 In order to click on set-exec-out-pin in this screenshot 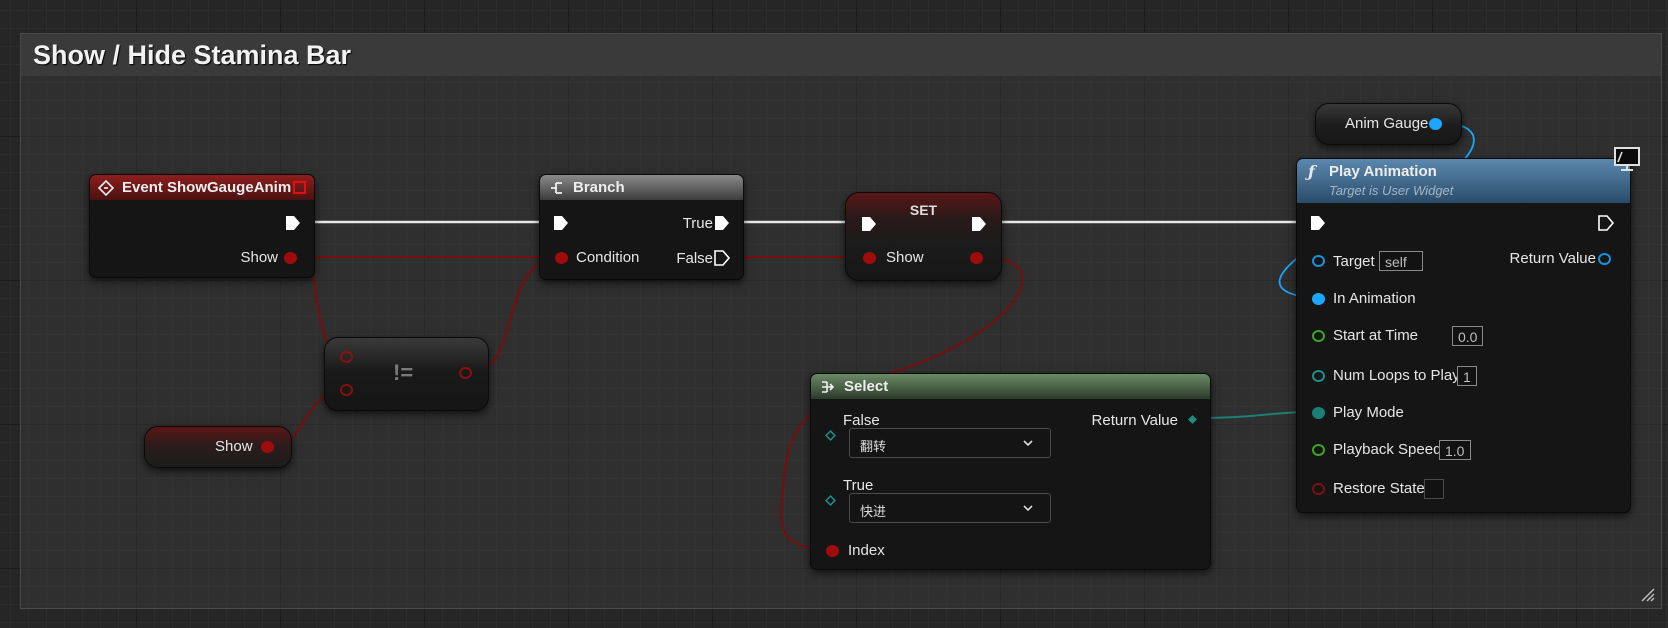, I will do `click(979, 224)`.